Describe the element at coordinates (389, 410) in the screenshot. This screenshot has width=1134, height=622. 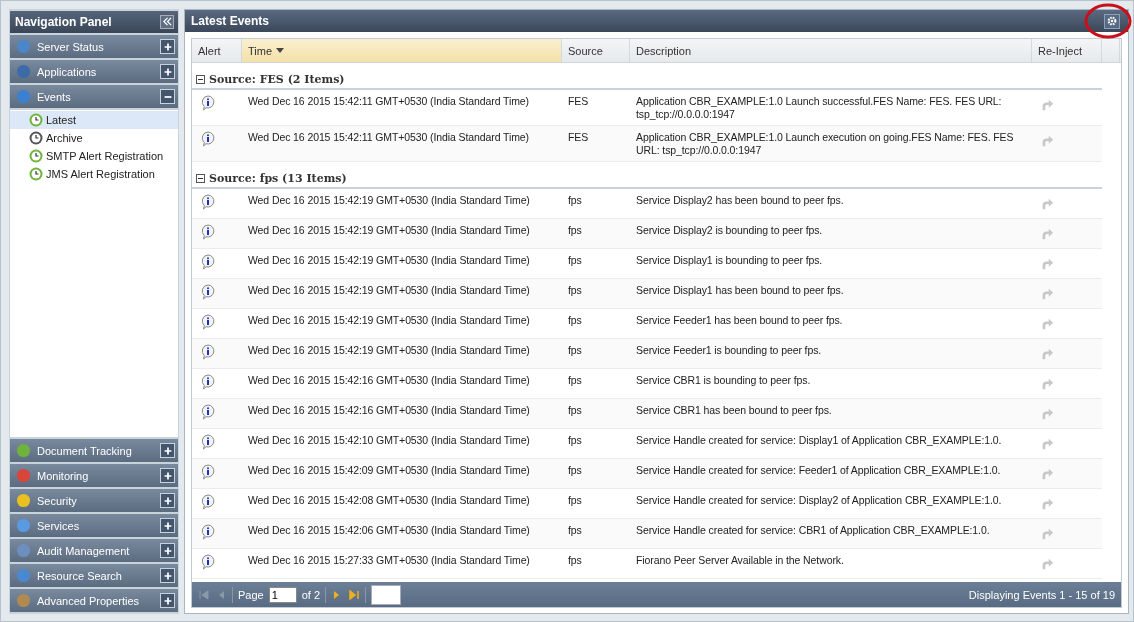
I see `table-cell-text: Wed Dec 16 2015 15:42:16 GMT+0530 (India Standard Time)` at that location.